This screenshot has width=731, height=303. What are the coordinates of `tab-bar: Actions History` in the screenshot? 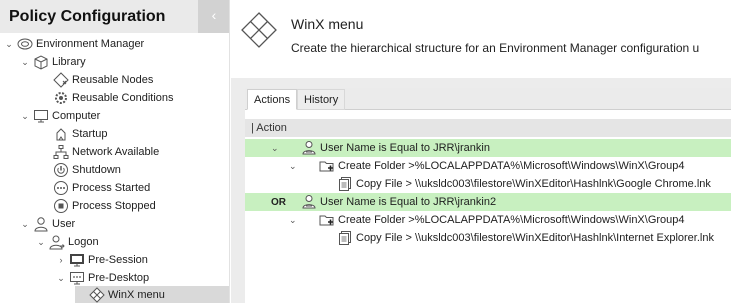 It's located at (488, 99).